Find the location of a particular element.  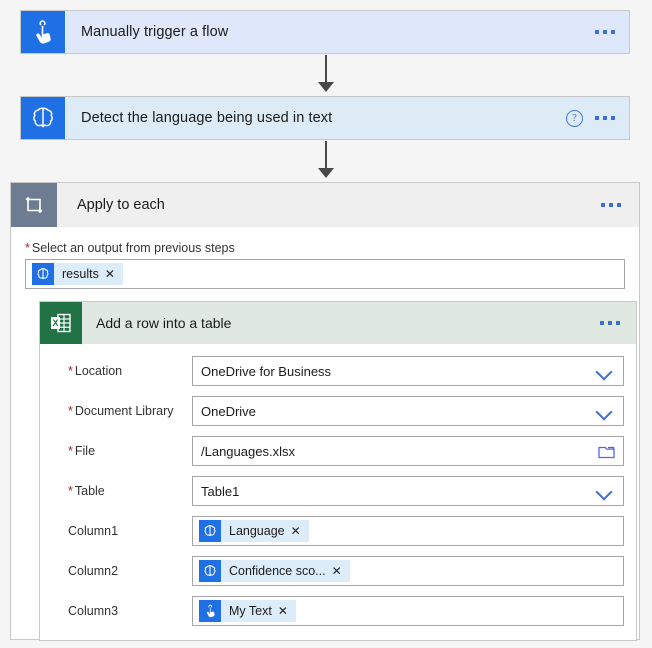

action-detect-card-actions: ? is located at coordinates (597, 118).